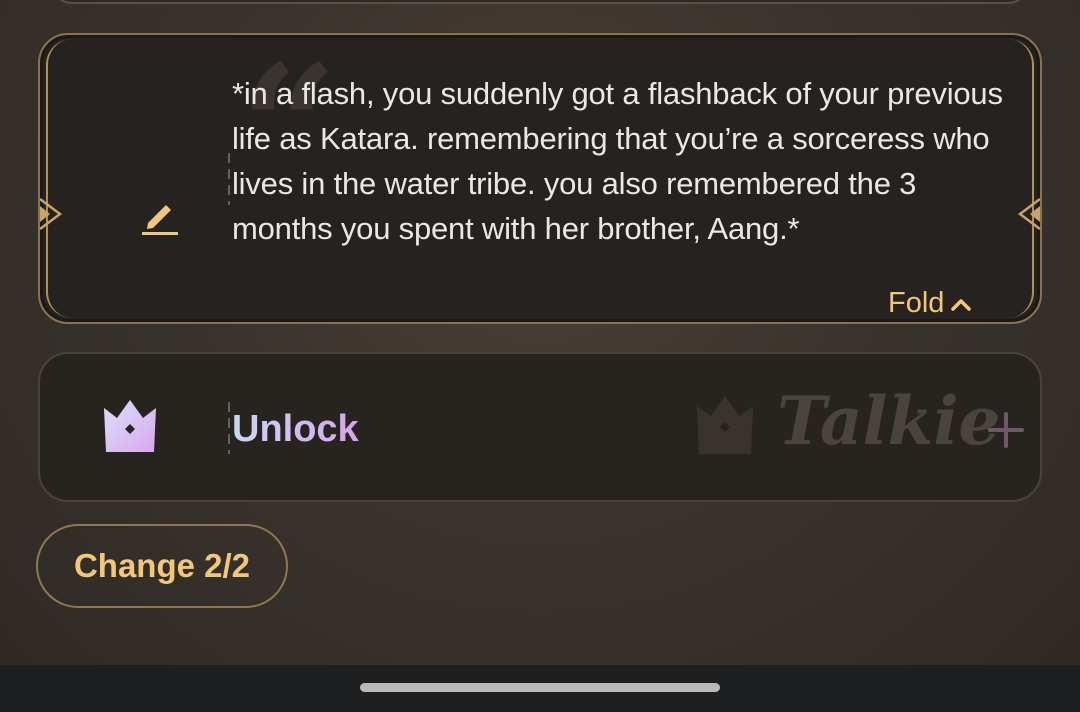  I want to click on plus-icon, so click(1006, 430).